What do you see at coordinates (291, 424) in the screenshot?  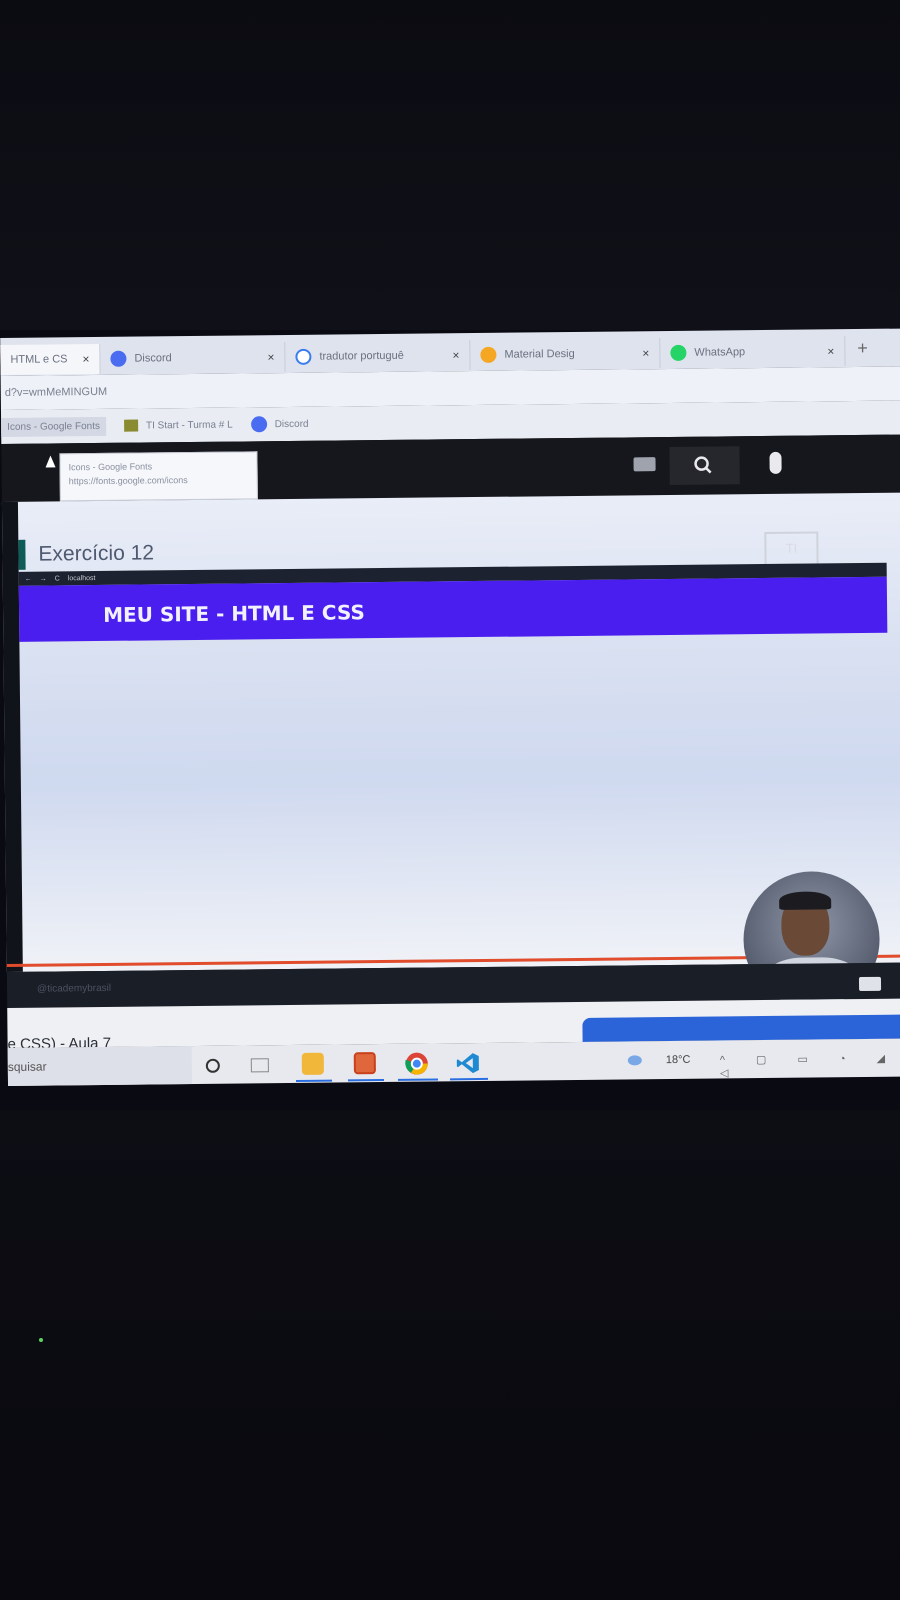 I see `bookmark-label: Discord` at bounding box center [291, 424].